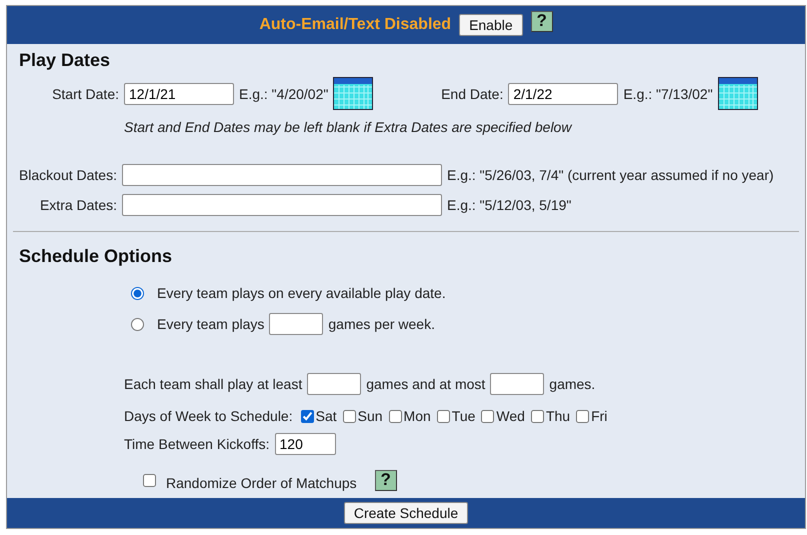  I want to click on limit-label: games., so click(572, 384).